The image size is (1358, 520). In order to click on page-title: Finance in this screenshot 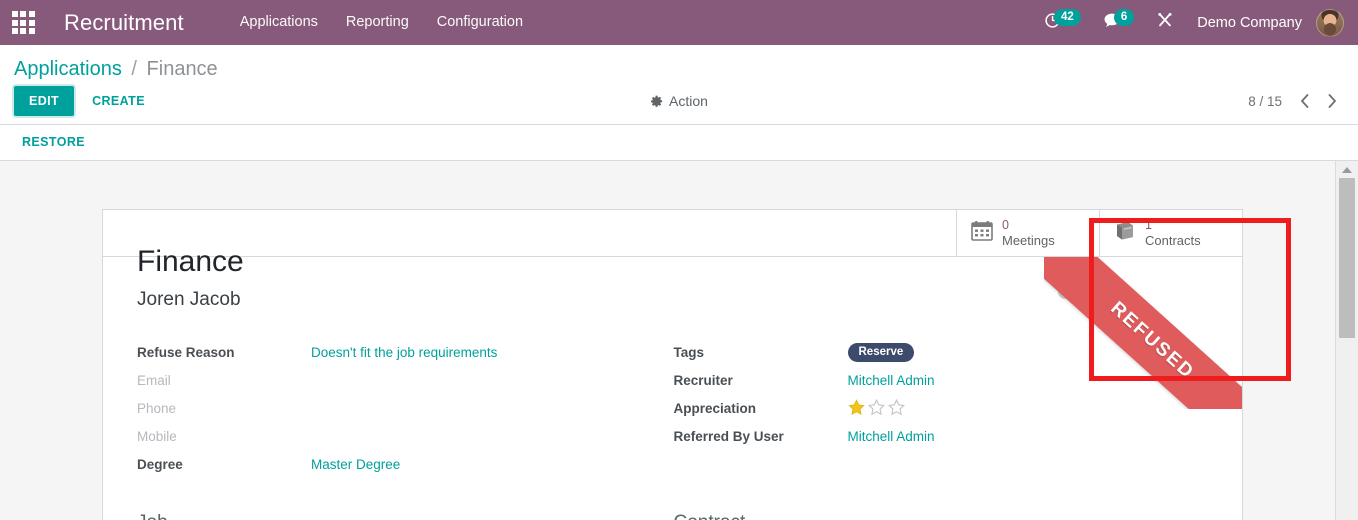, I will do `click(190, 261)`.